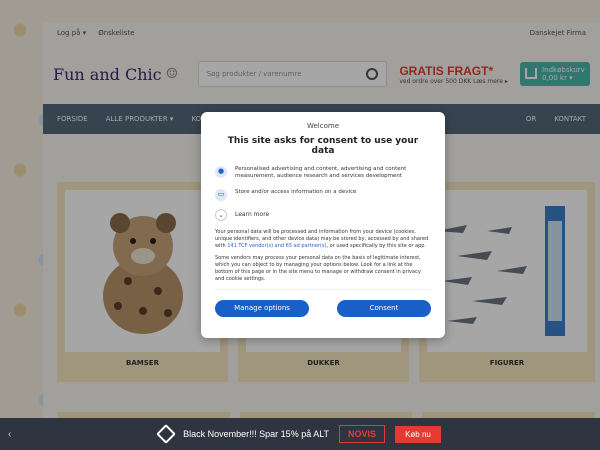 The width and height of the screenshot is (600, 450). I want to click on promo-code-button: NOVIS, so click(362, 434).